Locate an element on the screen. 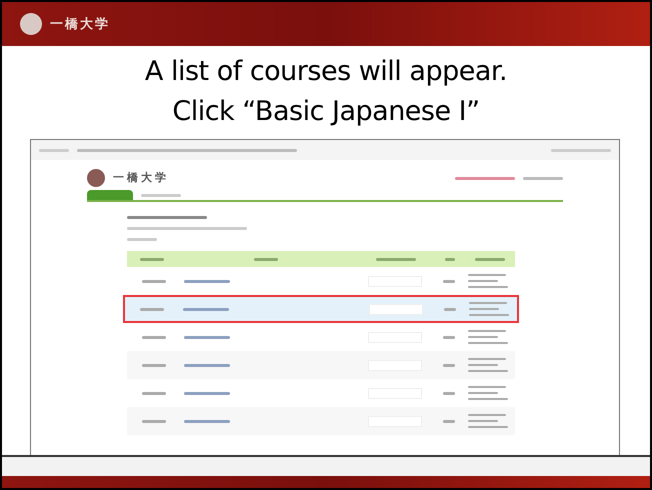  slide-title: Click “Basic Japanese I” is located at coordinates (326, 112).